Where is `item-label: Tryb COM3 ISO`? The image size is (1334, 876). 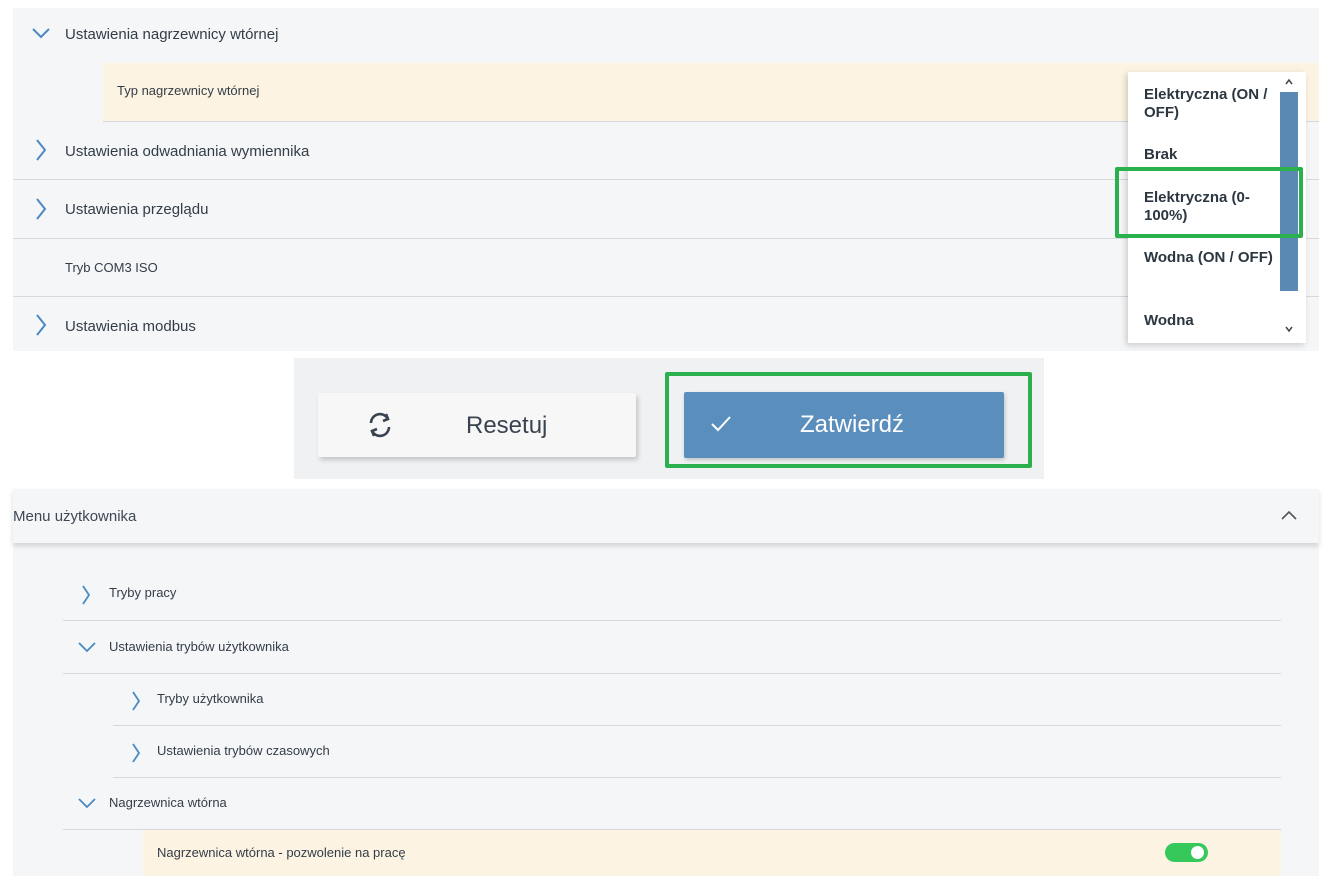
item-label: Tryb COM3 ISO is located at coordinates (111, 267).